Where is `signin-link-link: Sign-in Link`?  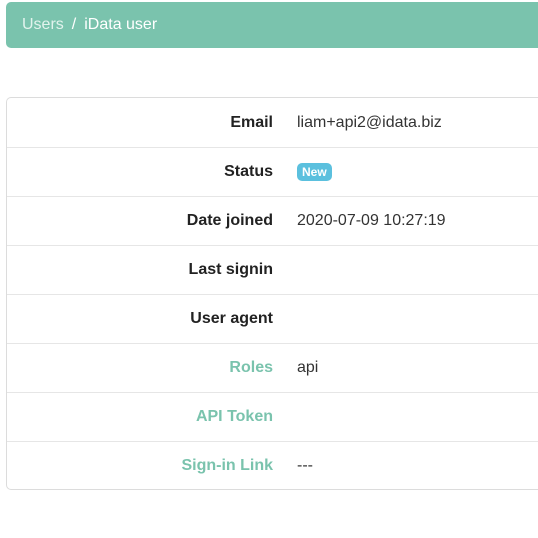
signin-link-link: Sign-in Link is located at coordinates (140, 466).